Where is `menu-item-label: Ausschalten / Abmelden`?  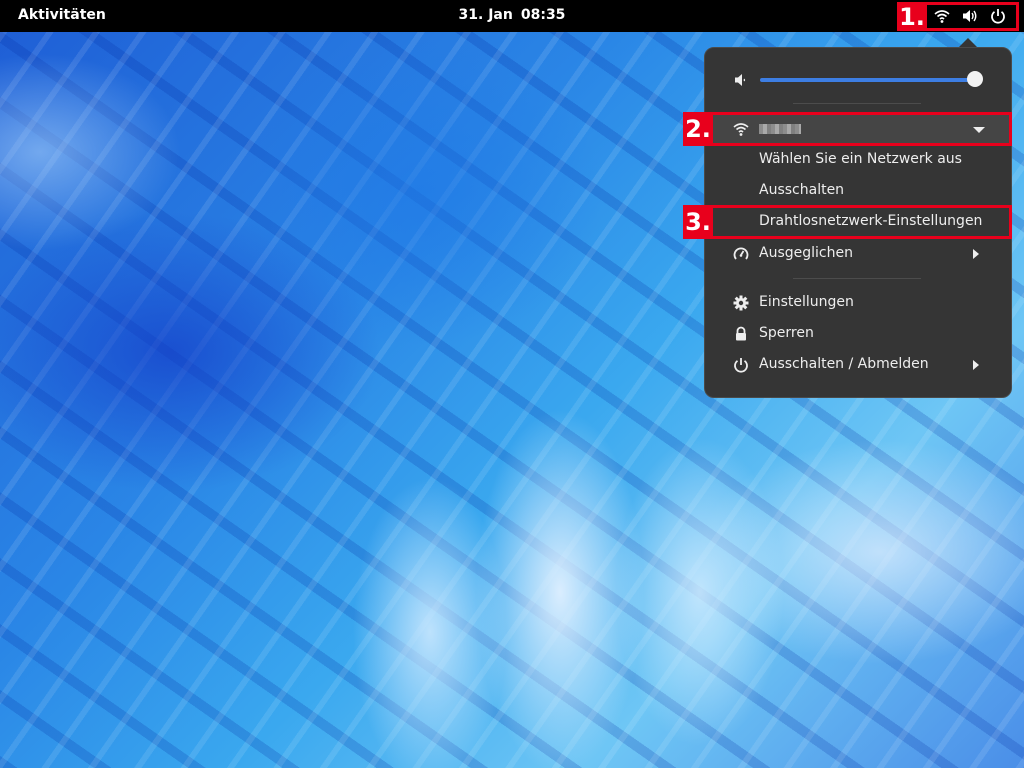
menu-item-label: Ausschalten / Abmelden is located at coordinates (844, 364).